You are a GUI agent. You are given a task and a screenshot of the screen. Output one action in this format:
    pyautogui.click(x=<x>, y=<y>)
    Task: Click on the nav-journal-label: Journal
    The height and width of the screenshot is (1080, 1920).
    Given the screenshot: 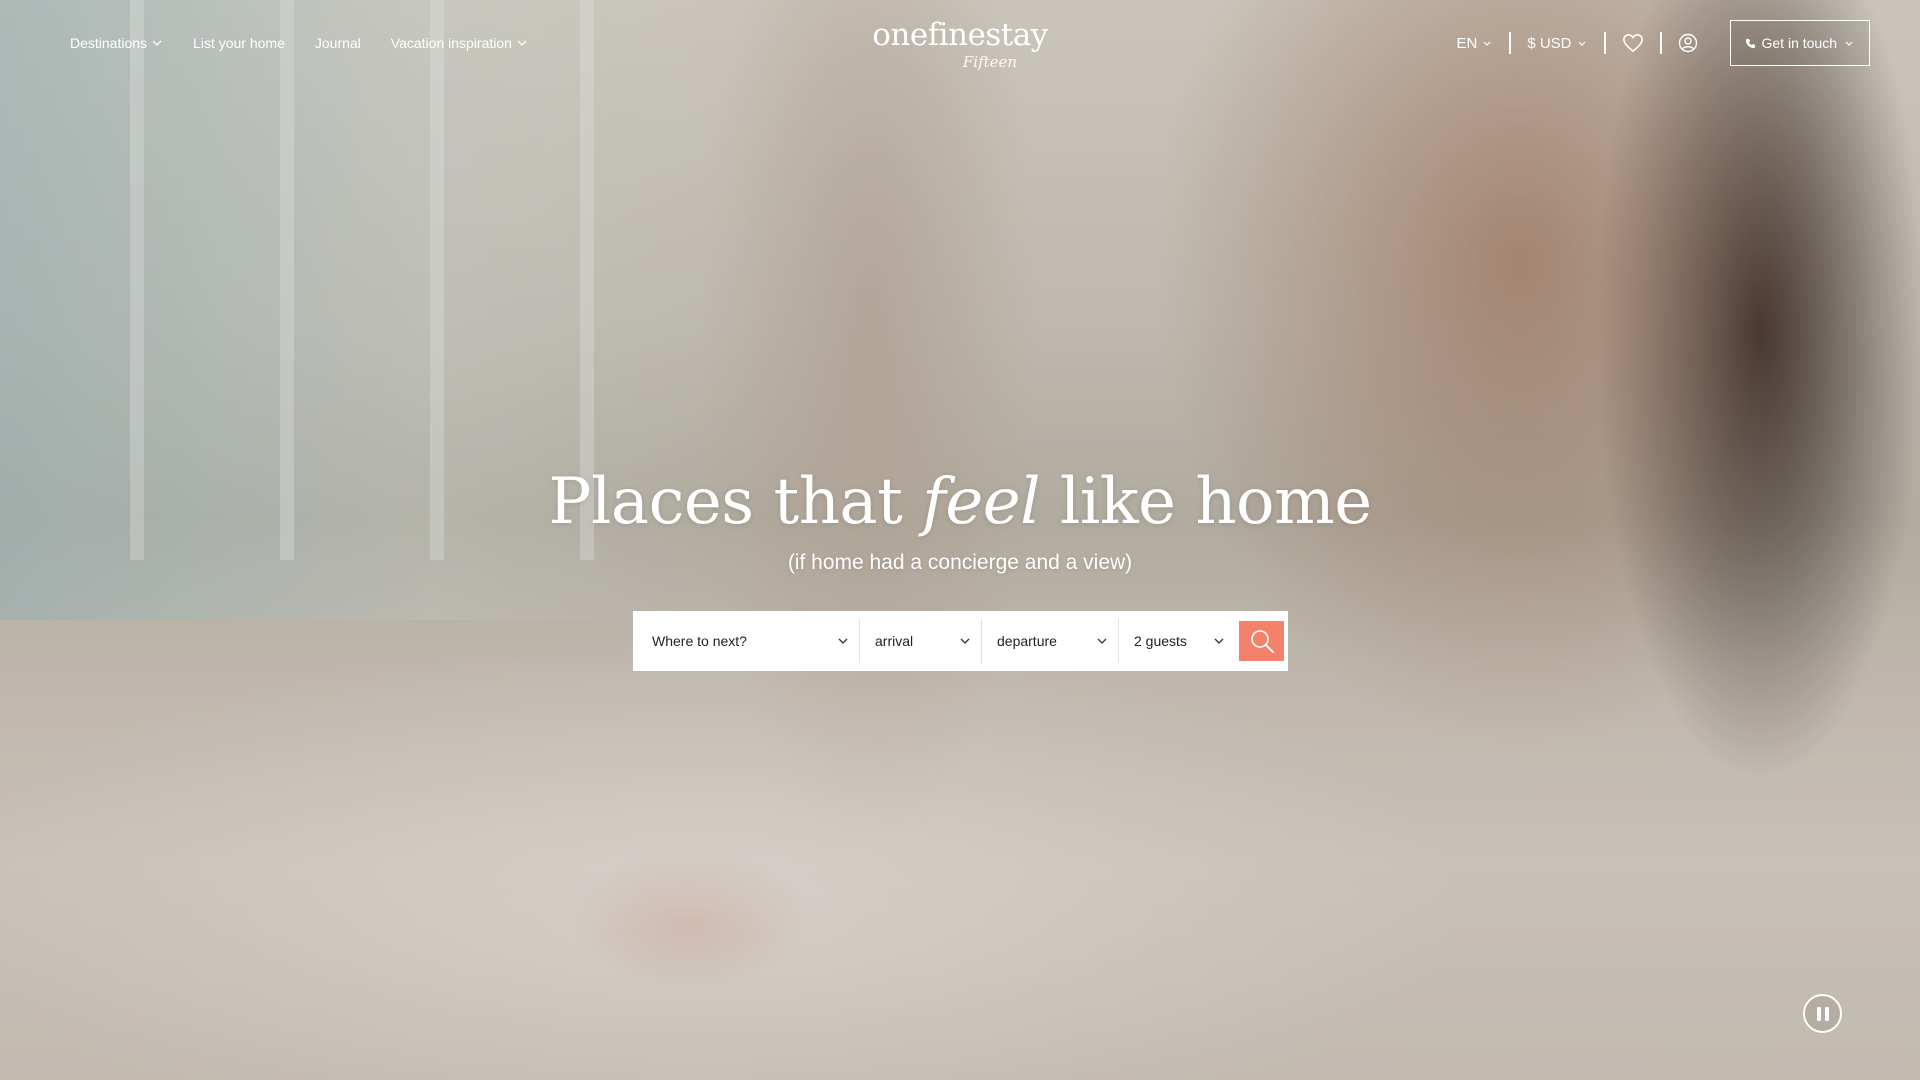 What is the action you would take?
    pyautogui.click(x=337, y=43)
    